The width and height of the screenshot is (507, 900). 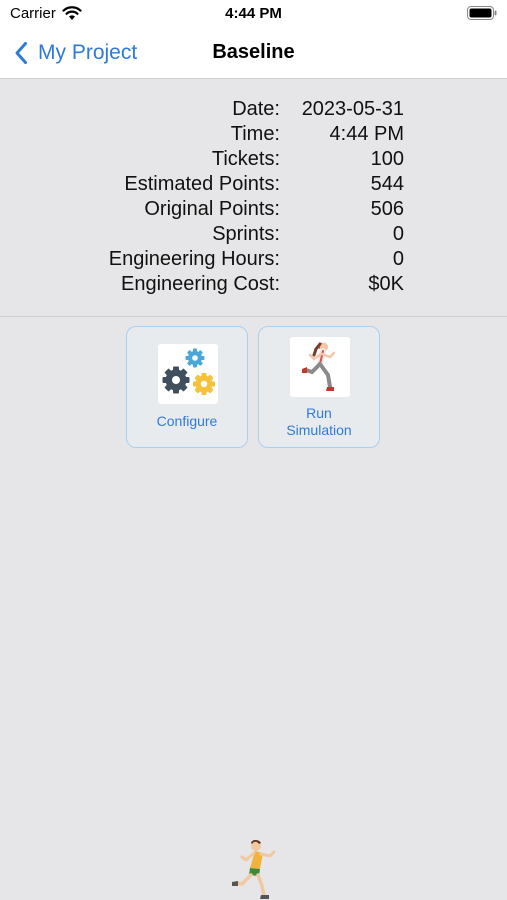 What do you see at coordinates (352, 109) in the screenshot?
I see `summary-value: 2023-05-31` at bounding box center [352, 109].